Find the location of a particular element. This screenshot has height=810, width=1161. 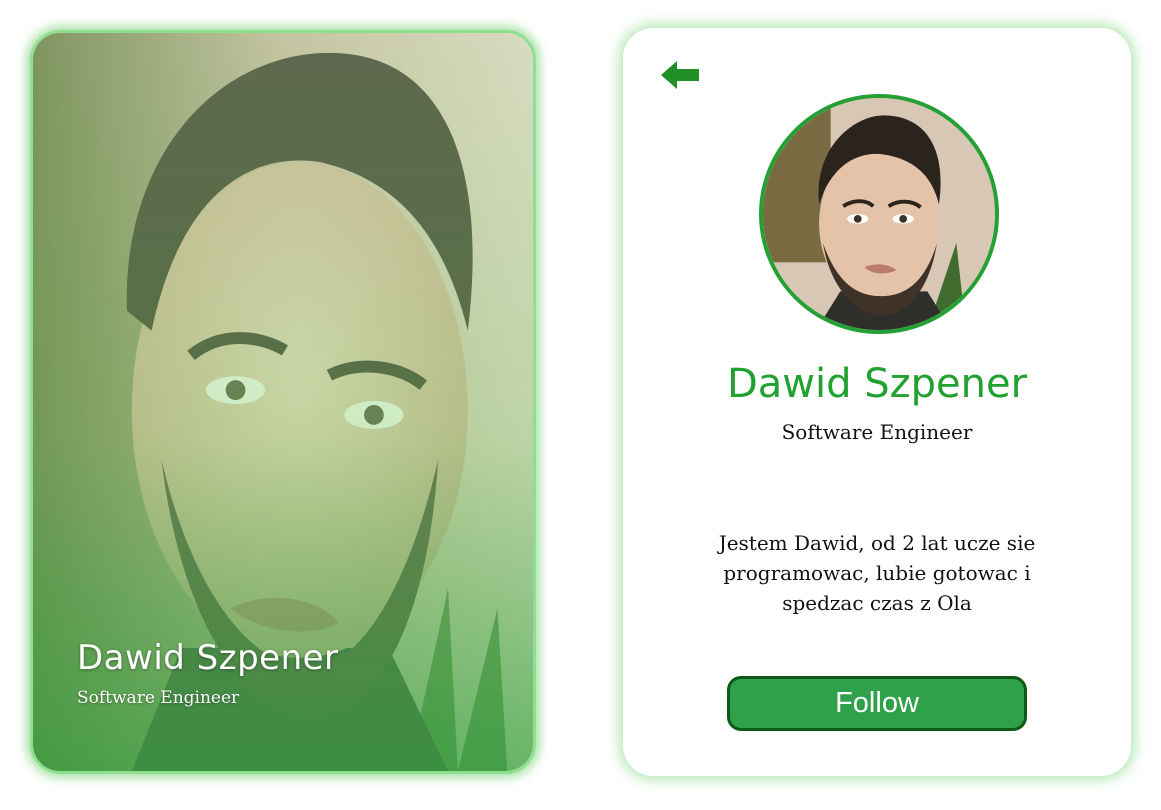

avatar is located at coordinates (879, 214).